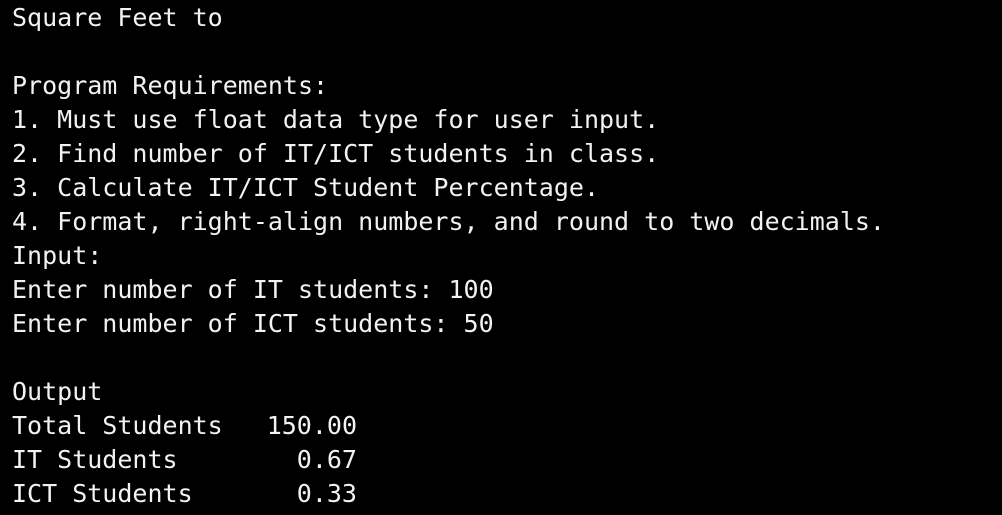 The width and height of the screenshot is (1002, 515). What do you see at coordinates (471, 289) in the screenshot?
I see `input-it-value: 100` at bounding box center [471, 289].